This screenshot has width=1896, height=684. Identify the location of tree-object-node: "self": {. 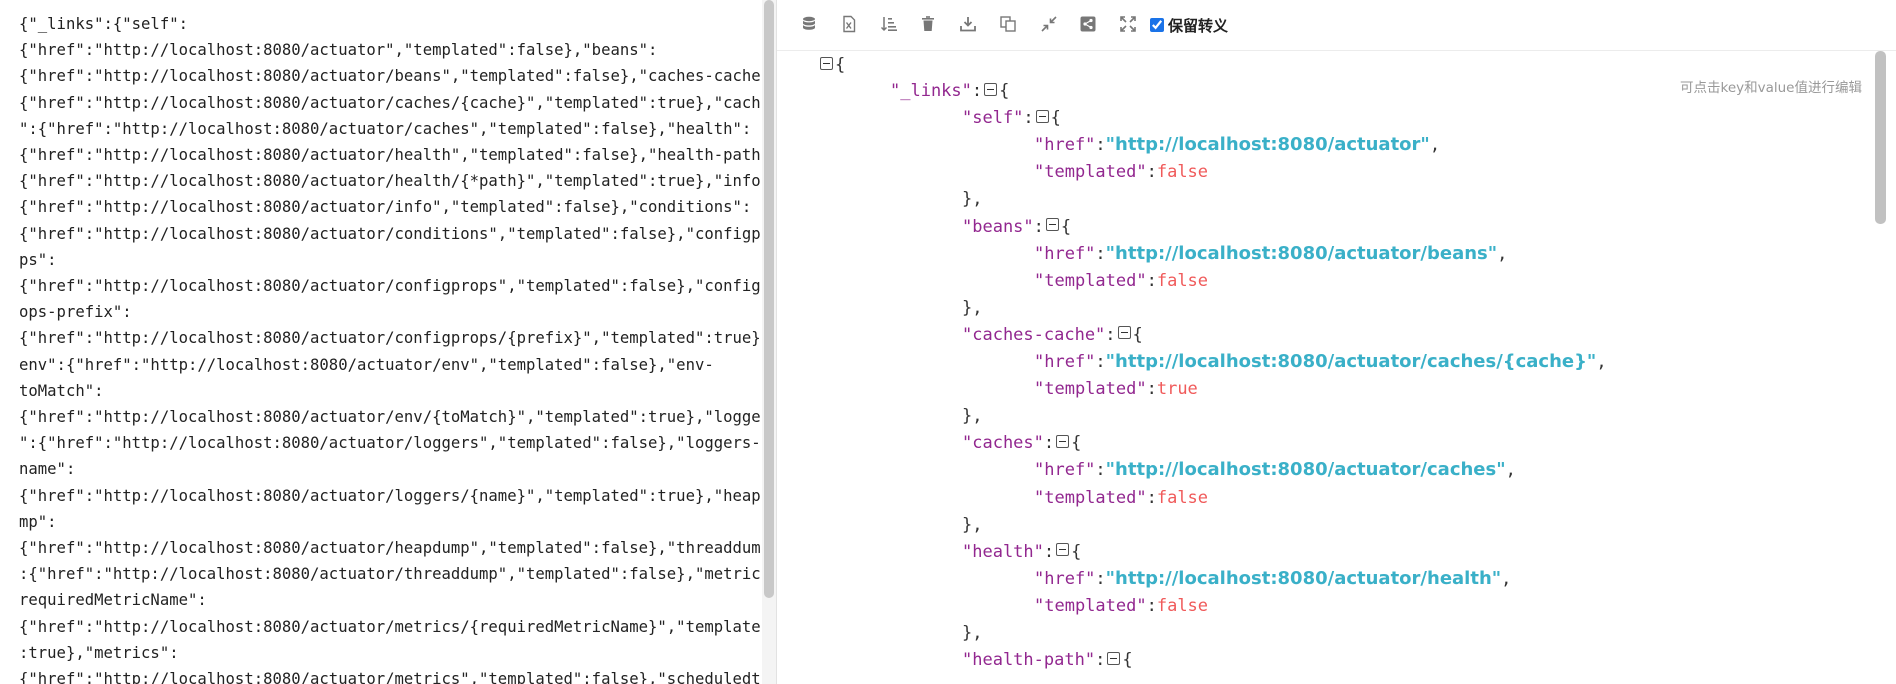
(1011, 118).